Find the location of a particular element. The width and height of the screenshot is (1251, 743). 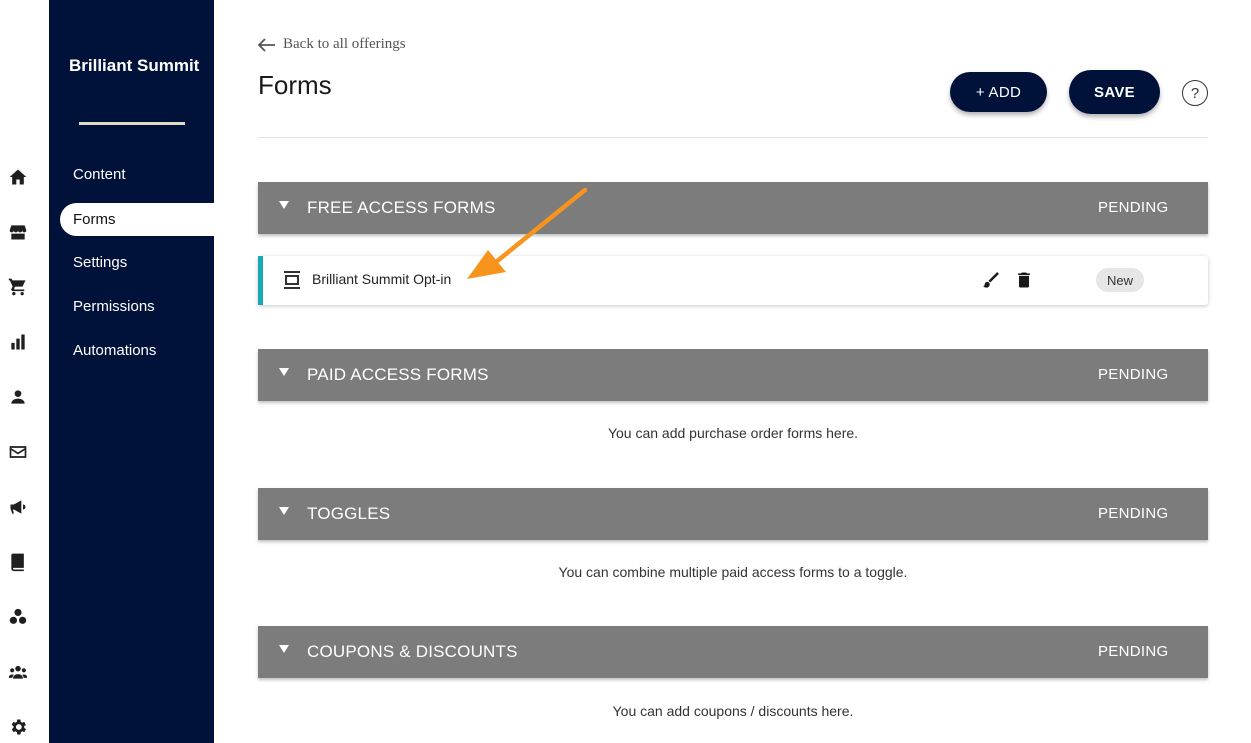

brand-underline is located at coordinates (132, 123).